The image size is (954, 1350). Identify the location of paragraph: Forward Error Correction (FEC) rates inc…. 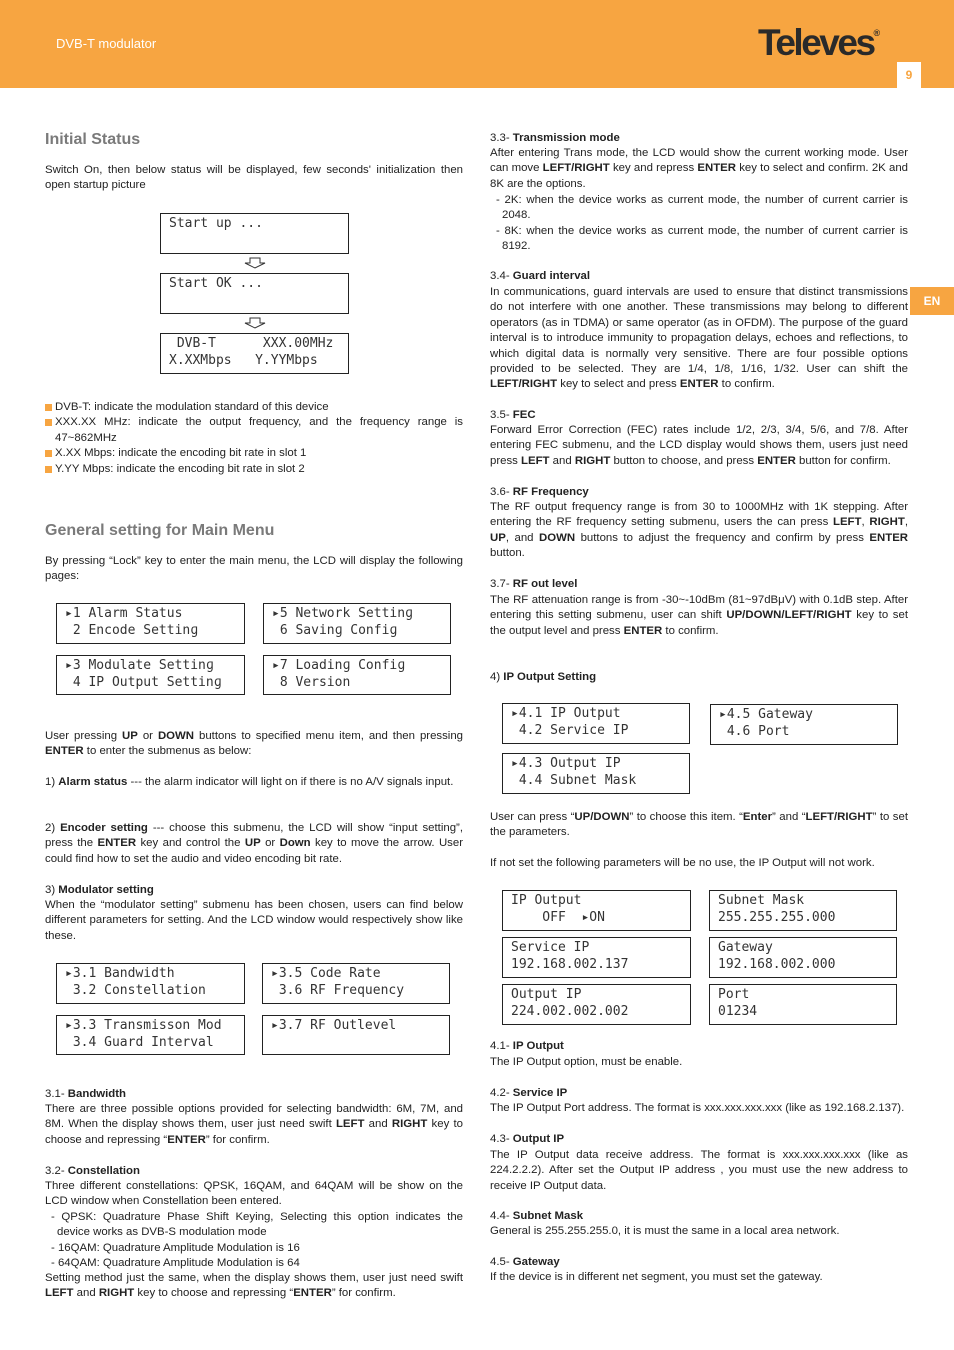
(699, 446).